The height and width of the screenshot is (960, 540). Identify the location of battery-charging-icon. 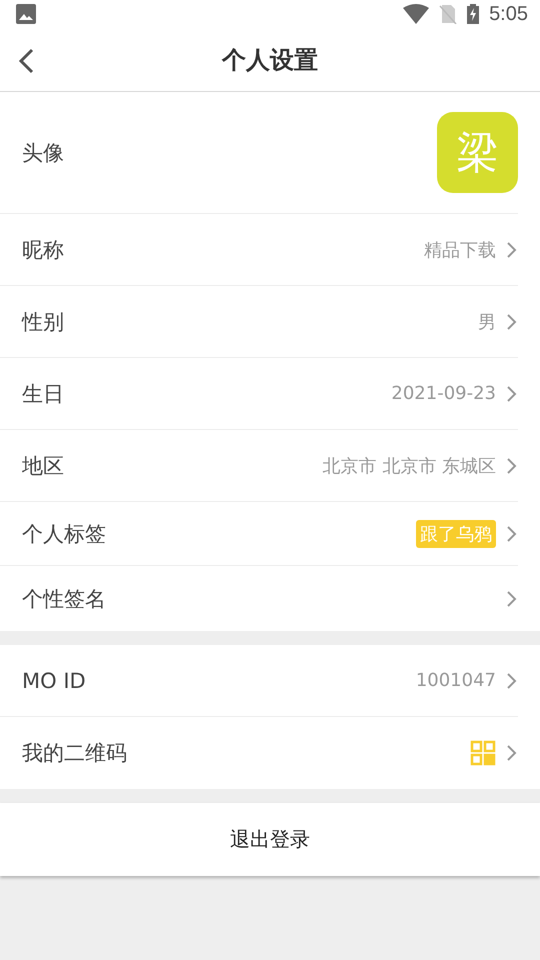
(473, 14).